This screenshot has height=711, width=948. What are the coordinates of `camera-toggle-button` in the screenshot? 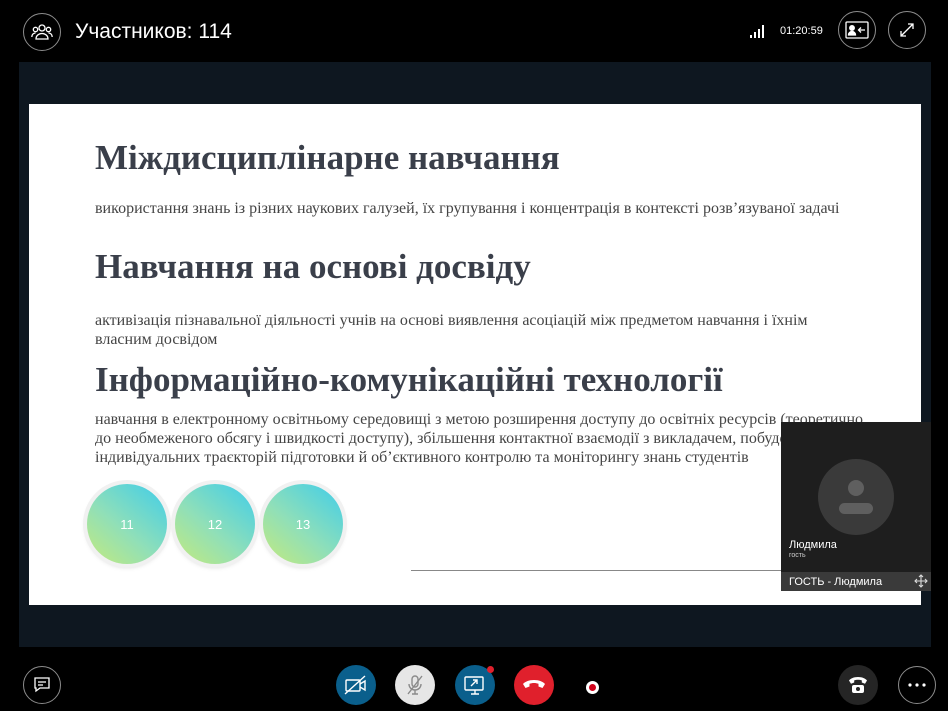 It's located at (356, 685).